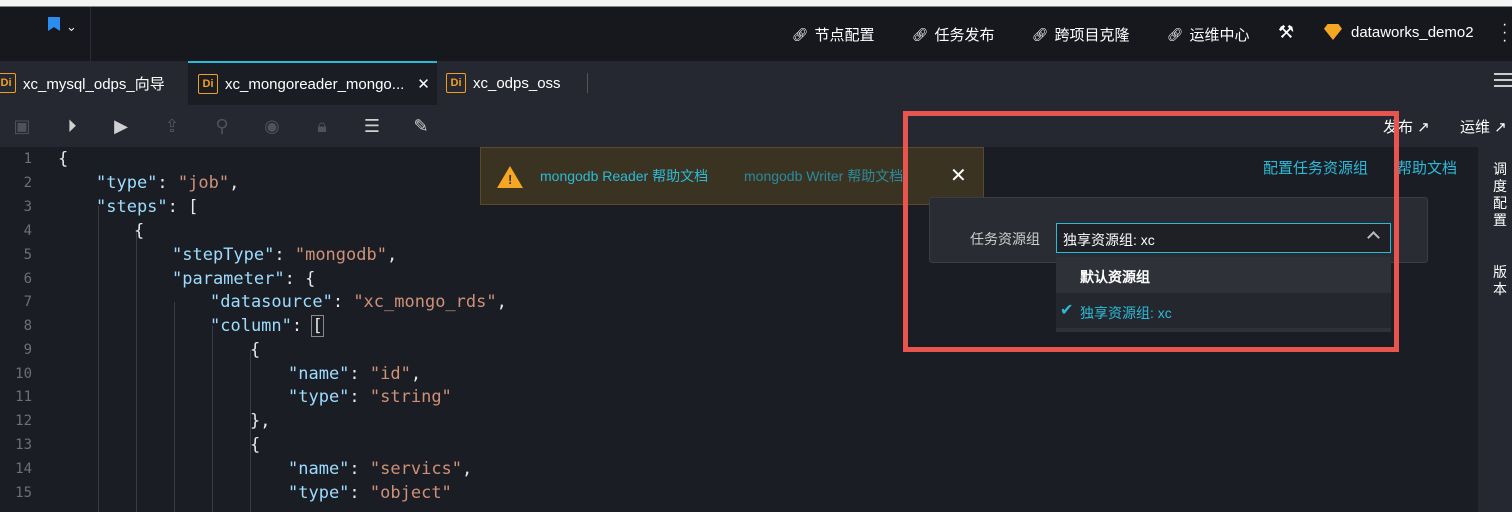 The image size is (1512, 512). Describe the element at coordinates (72, 126) in the screenshot. I see `run-icon: ⏵︎` at that location.